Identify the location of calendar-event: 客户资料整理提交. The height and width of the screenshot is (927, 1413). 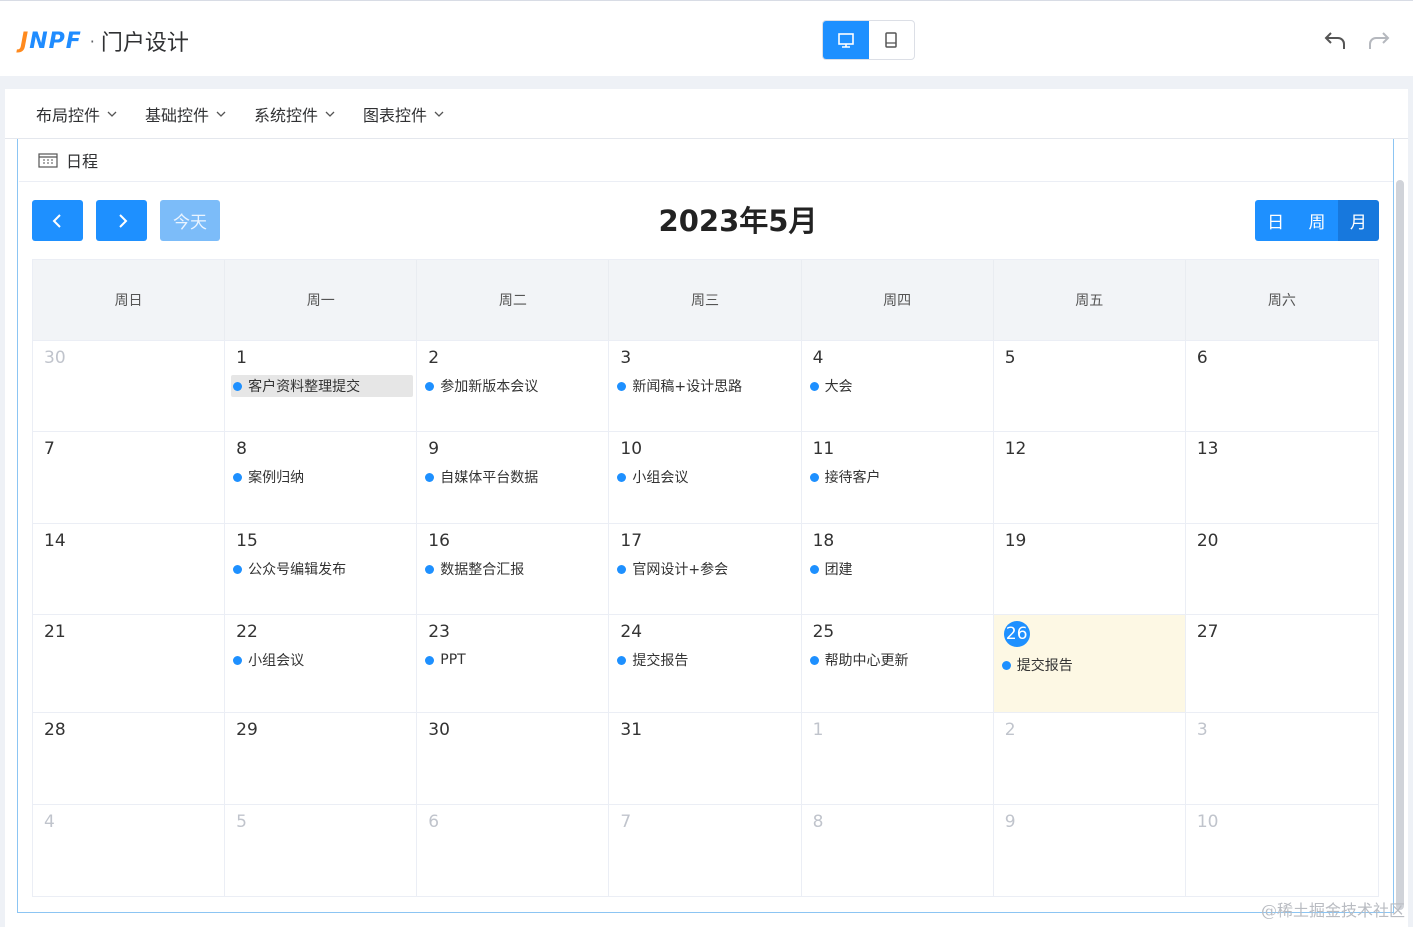
(322, 386).